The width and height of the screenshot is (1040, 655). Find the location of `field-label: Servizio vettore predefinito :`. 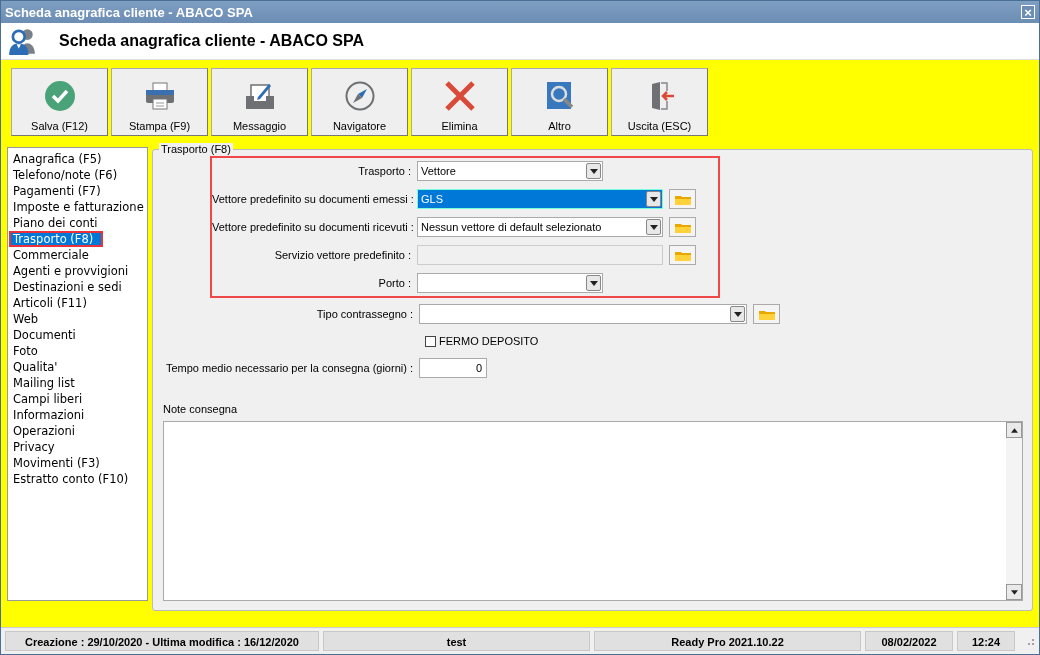

field-label: Servizio vettore predefinito : is located at coordinates (342, 255).